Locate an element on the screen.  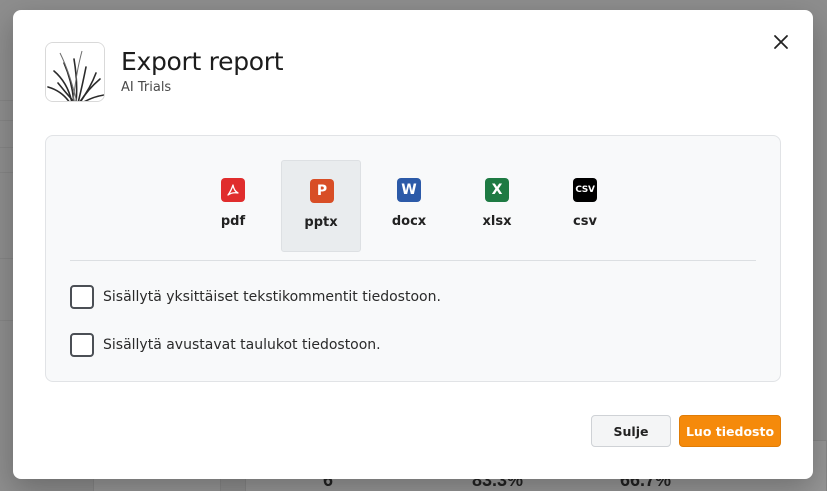
panel-divider is located at coordinates (413, 260).